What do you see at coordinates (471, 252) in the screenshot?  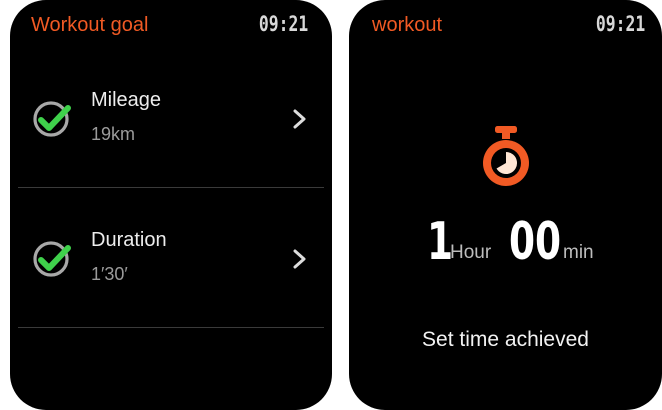 I see `hour-unit: Hour` at bounding box center [471, 252].